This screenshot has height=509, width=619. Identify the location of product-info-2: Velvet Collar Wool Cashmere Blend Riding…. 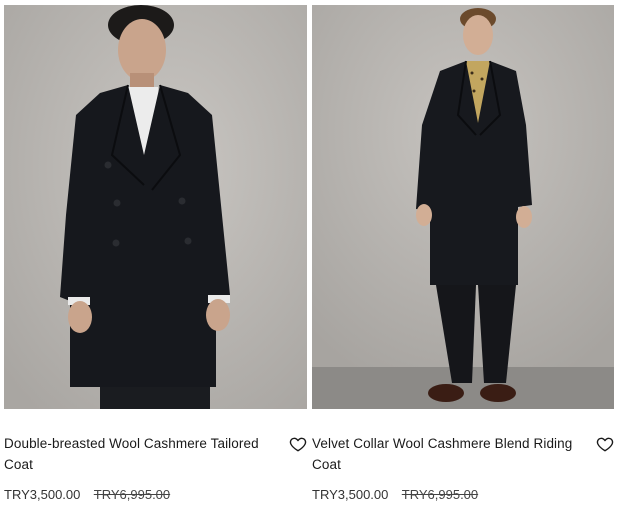
(463, 456).